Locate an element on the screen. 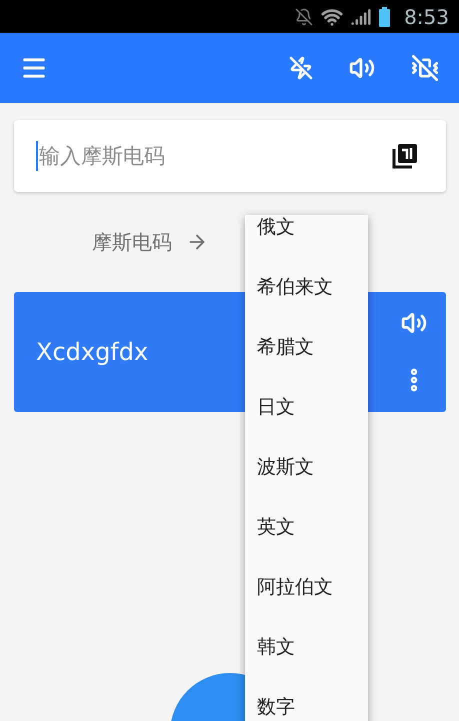  battery-icon is located at coordinates (384, 16).